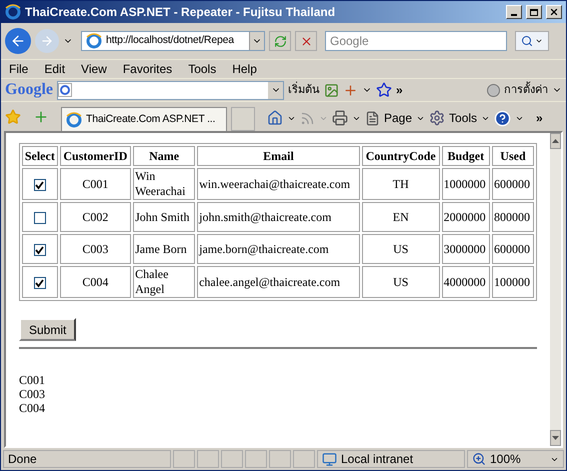 The image size is (567, 471). What do you see at coordinates (280, 41) in the screenshot?
I see `refresh-icon` at bounding box center [280, 41].